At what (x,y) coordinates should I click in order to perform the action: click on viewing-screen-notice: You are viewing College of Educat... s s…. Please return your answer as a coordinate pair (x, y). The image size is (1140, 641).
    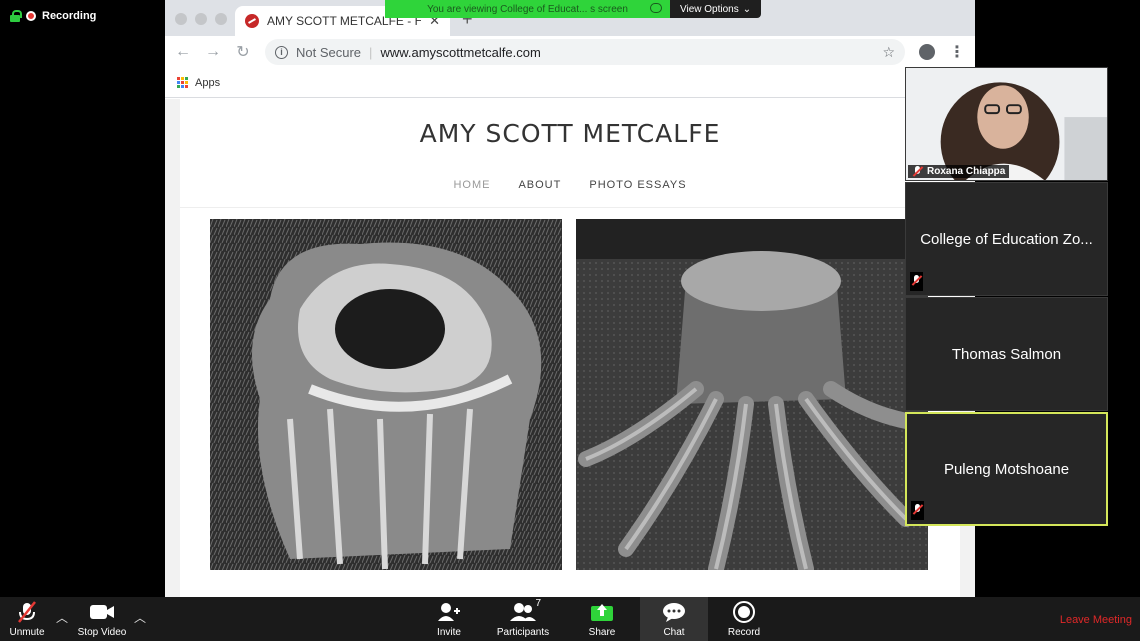
    Looking at the image, I should click on (527, 9).